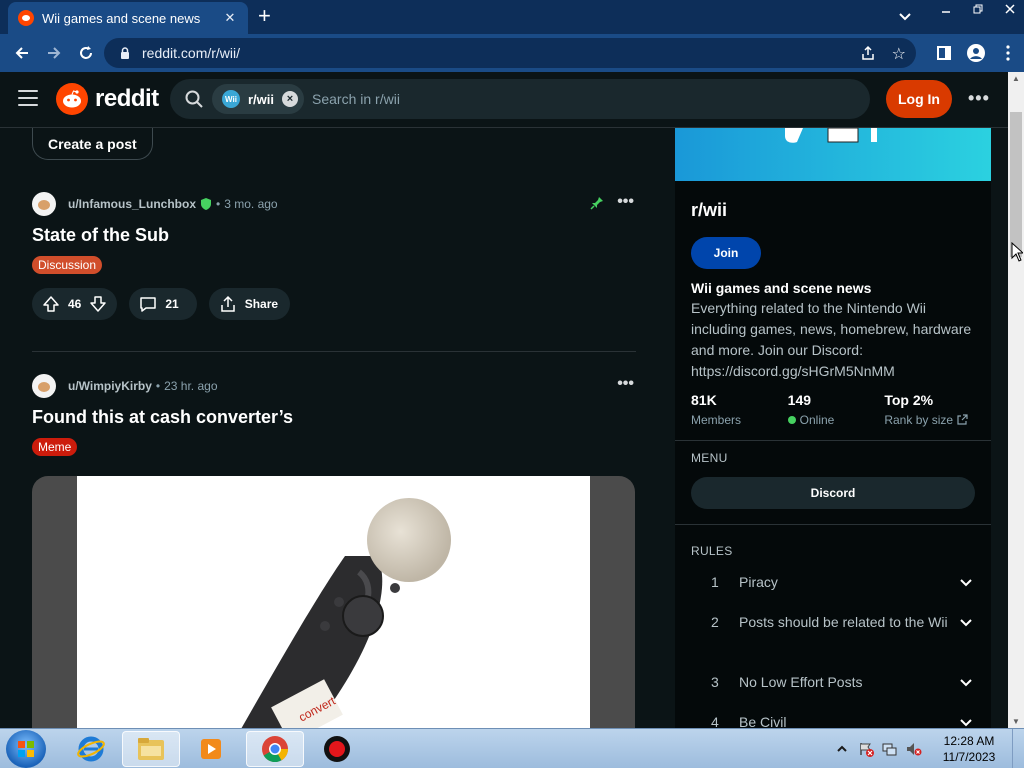 The image size is (1024, 768). I want to click on internet-explorer-taskbar-icon, so click(91, 749).